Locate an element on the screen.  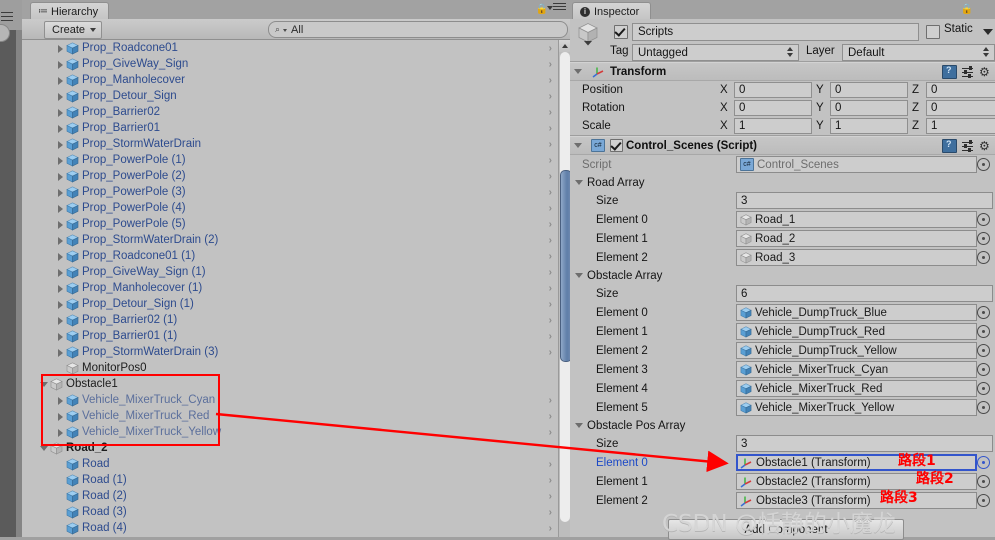
script-enabled-checkbox is located at coordinates (616, 145).